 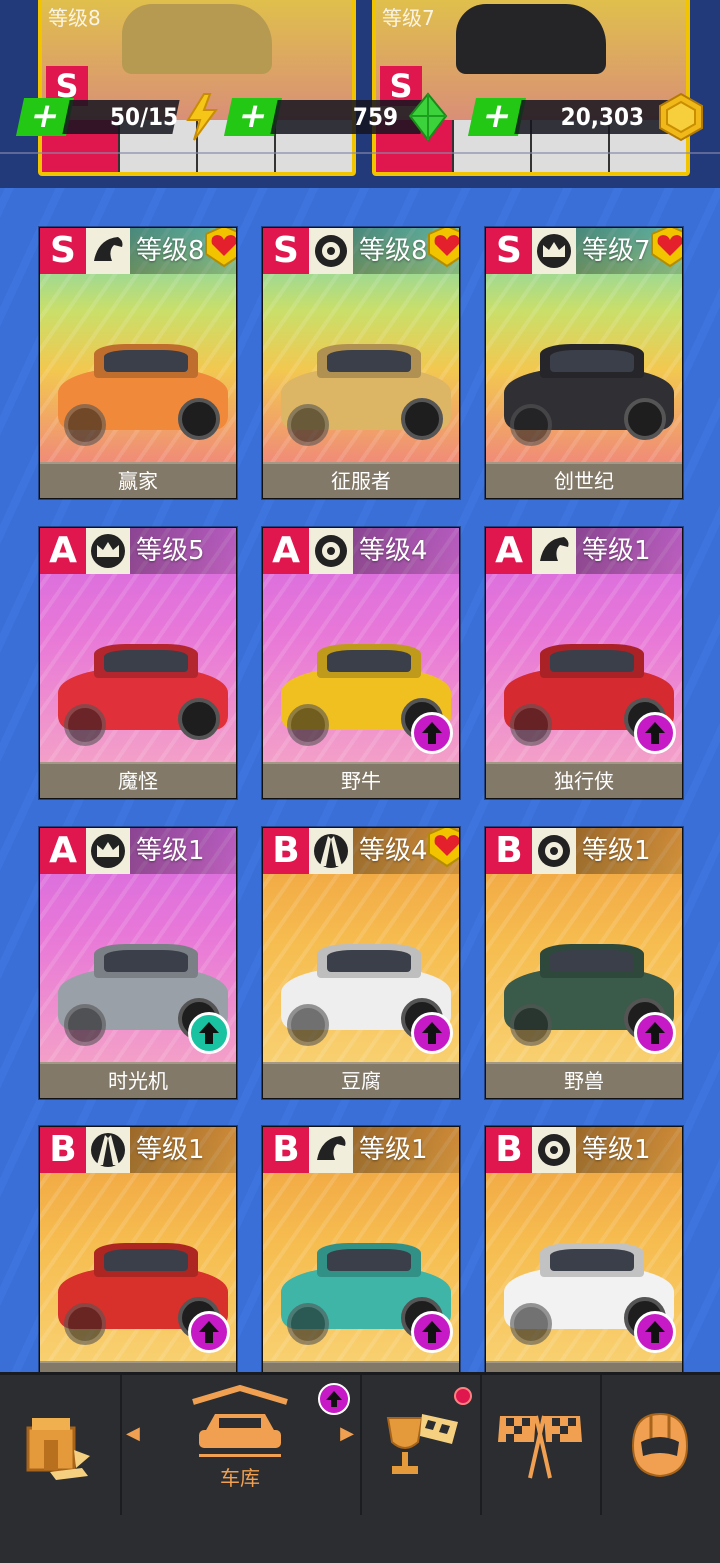 I want to click on car-name: 赢家, so click(x=138, y=480).